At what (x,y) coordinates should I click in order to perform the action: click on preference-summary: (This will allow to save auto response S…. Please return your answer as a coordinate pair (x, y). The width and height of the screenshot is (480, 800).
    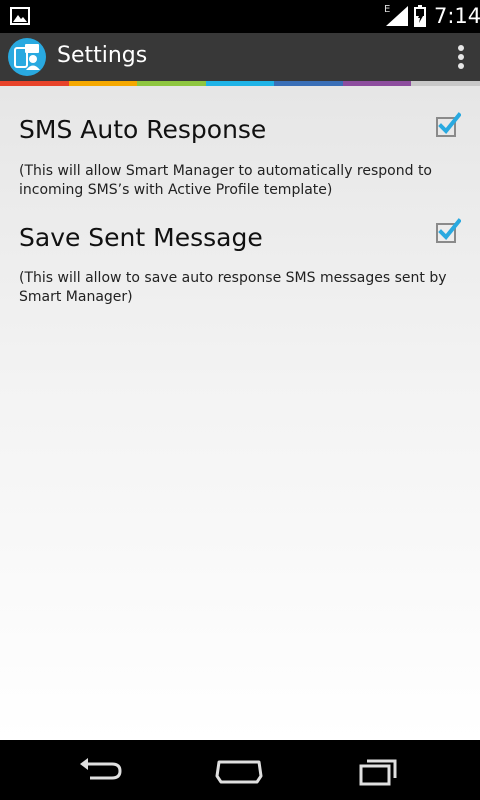
    Looking at the image, I should click on (233, 287).